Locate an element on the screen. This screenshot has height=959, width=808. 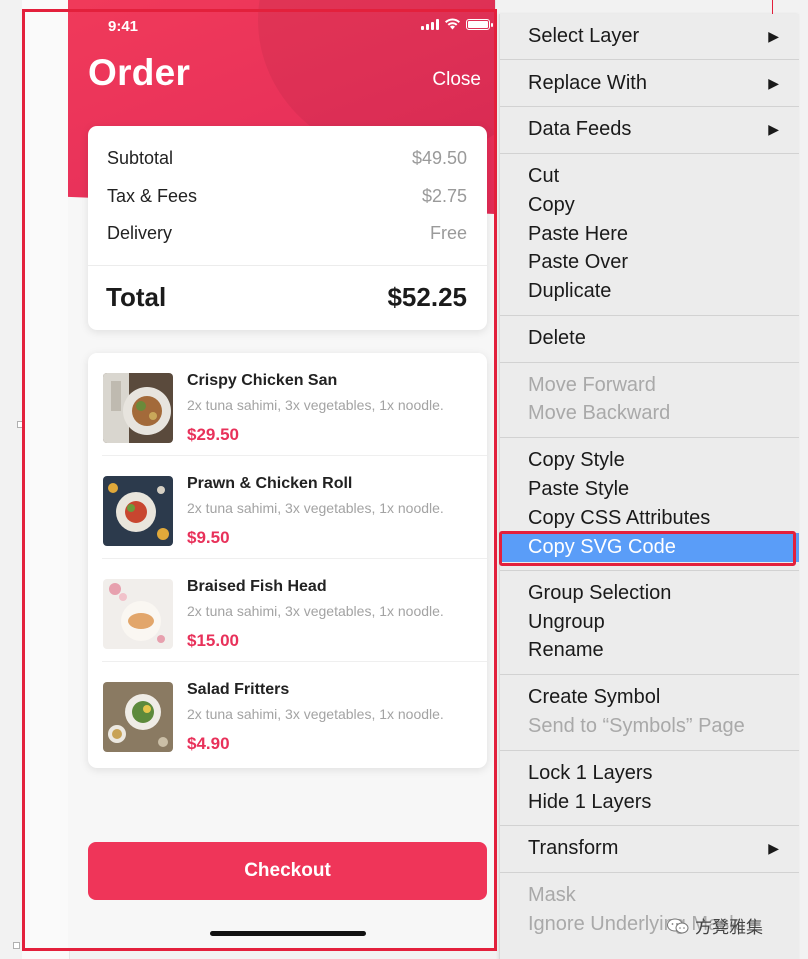
menu-item-replace-with: Replace With ▶ is located at coordinates (649, 83).